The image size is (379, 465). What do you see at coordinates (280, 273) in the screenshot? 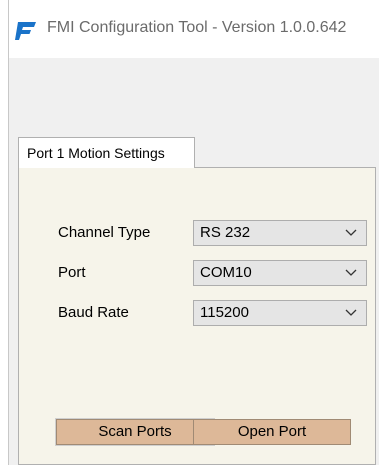
I see `port-dropdown: COM10` at bounding box center [280, 273].